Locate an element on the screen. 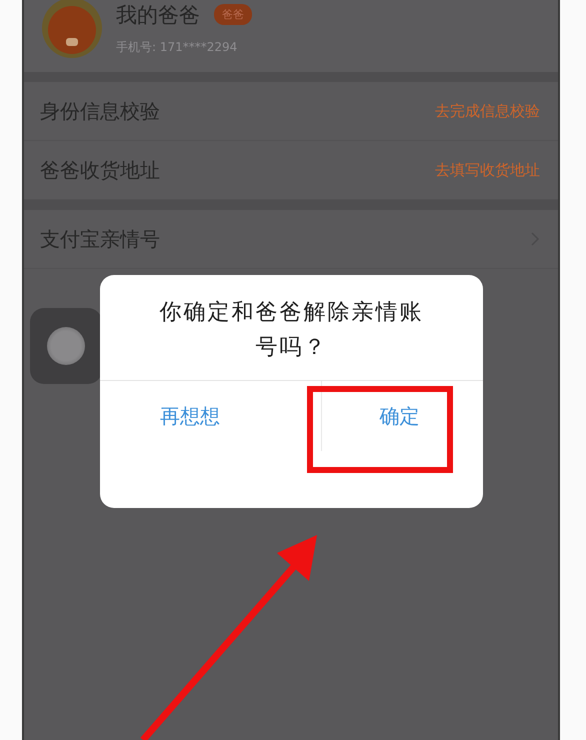  assistive-touch-button is located at coordinates (66, 346).